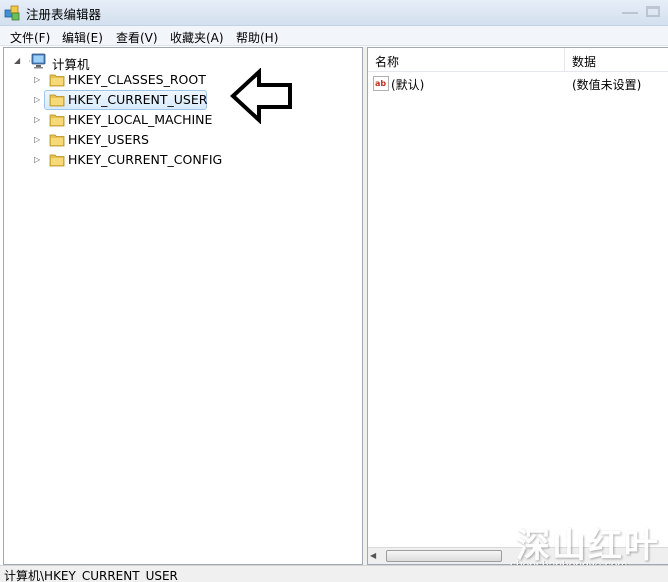 Image resolution: width=668 pixels, height=582 pixels. What do you see at coordinates (444, 556) in the screenshot?
I see `scrollbar-thumb` at bounding box center [444, 556].